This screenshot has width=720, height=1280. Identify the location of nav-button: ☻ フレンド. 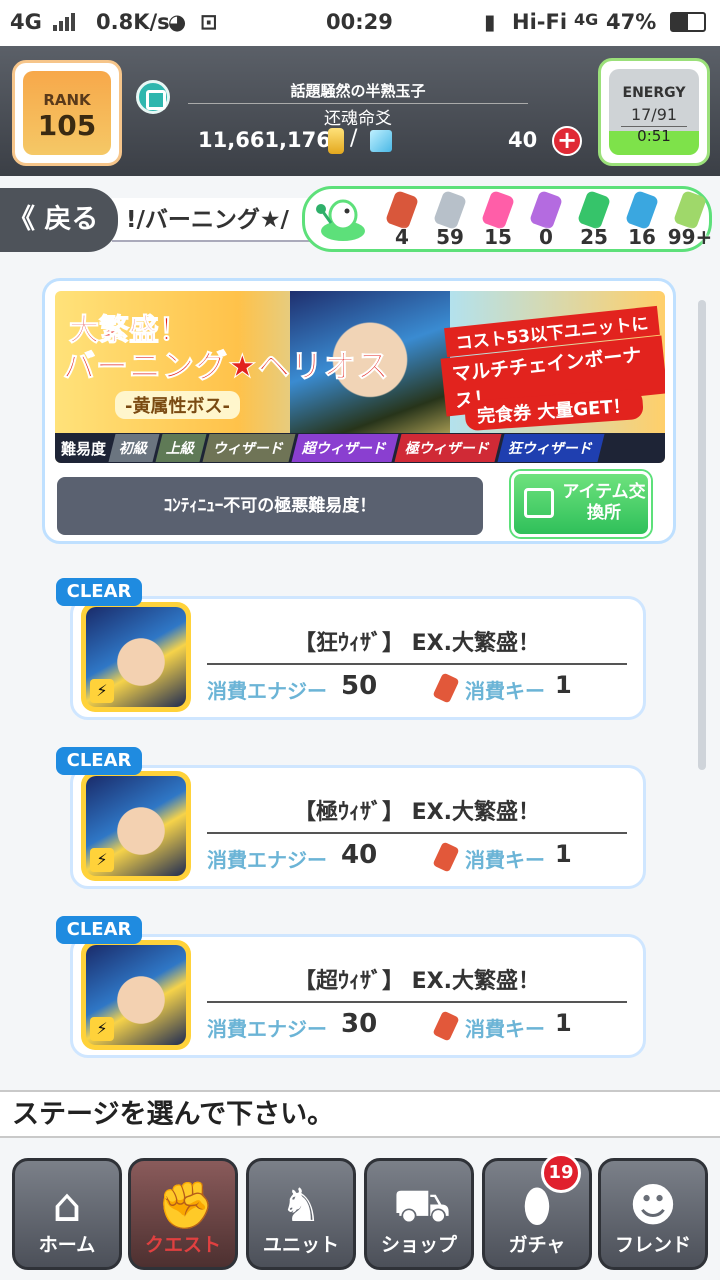
(653, 1214).